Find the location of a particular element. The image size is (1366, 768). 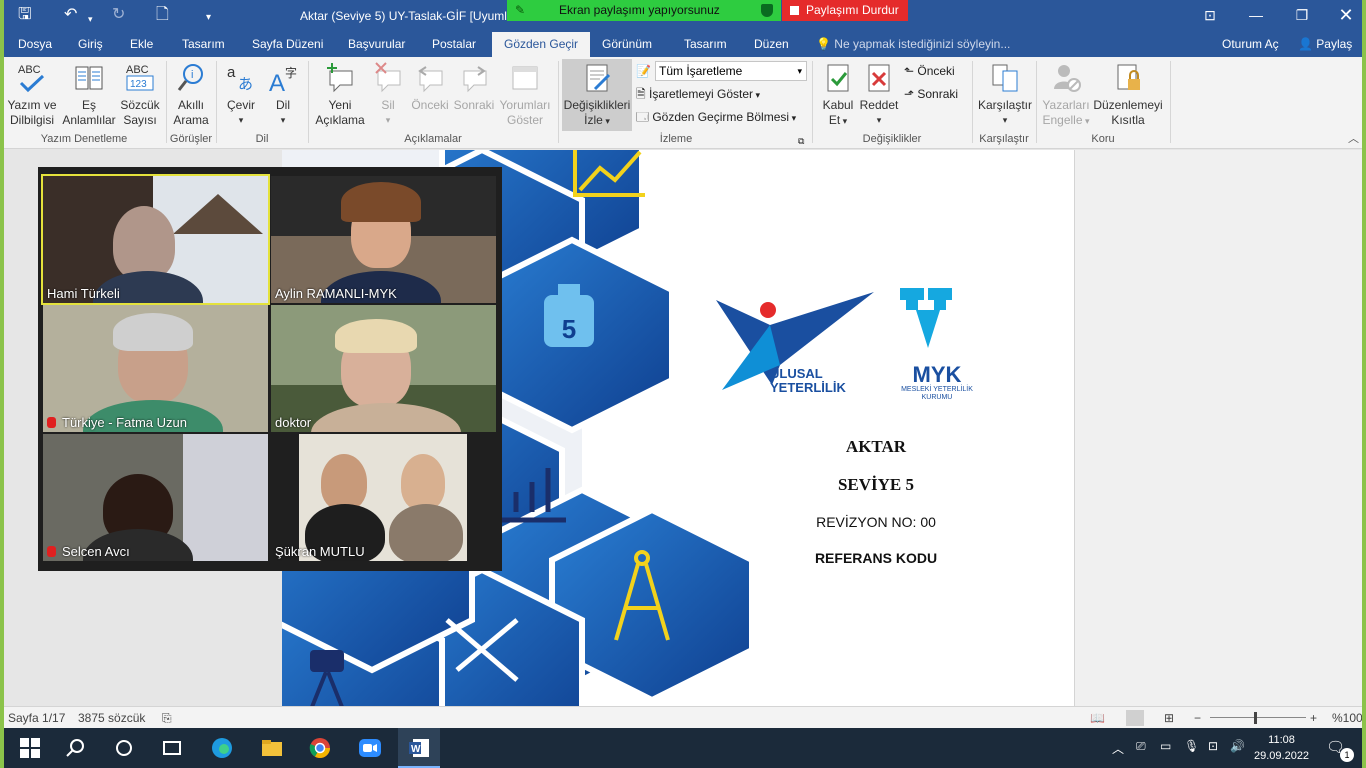

cover-level: SEVİYE 5 is located at coordinates (876, 484).